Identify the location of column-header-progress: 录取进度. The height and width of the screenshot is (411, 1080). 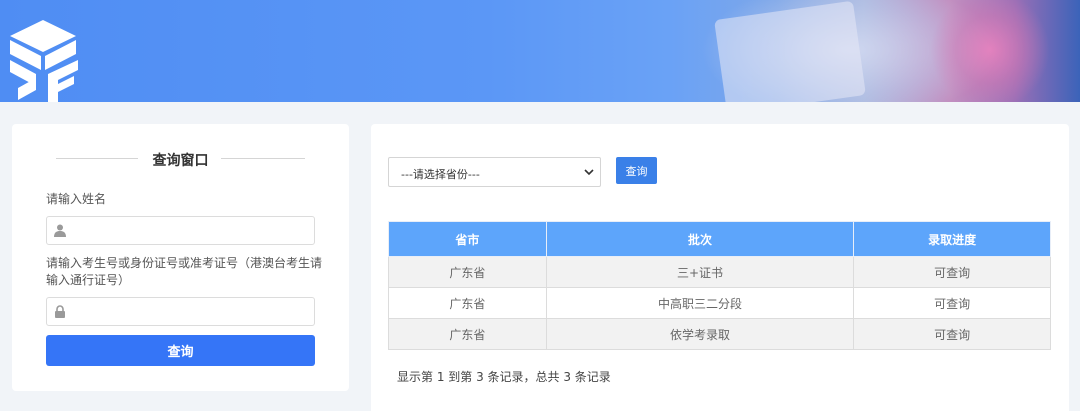
(952, 239).